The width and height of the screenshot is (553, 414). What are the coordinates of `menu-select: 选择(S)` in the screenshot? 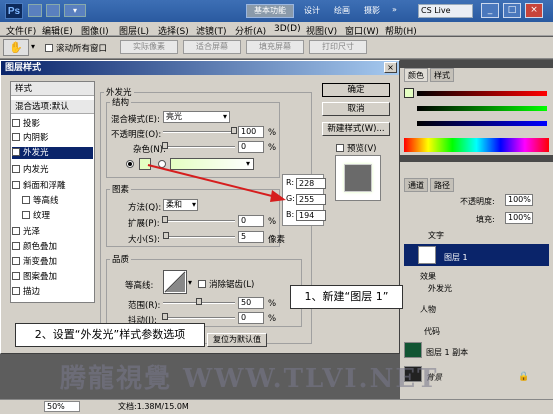 It's located at (173, 30).